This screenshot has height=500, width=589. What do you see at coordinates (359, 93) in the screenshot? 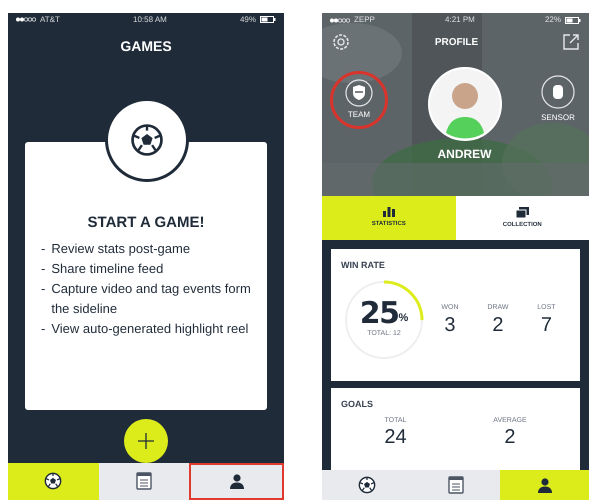
I see `shield-icon` at bounding box center [359, 93].